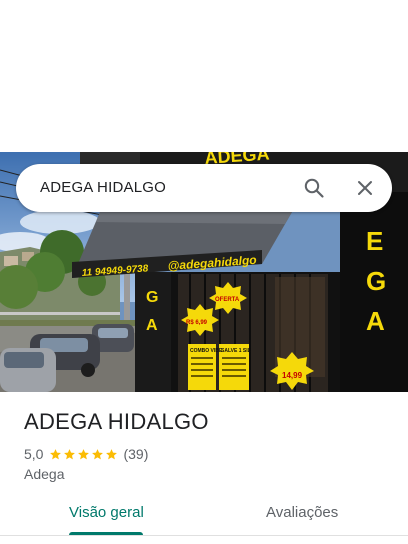 The image size is (408, 544). Describe the element at coordinates (106, 512) in the screenshot. I see `tab-overview: Visão geral` at that location.